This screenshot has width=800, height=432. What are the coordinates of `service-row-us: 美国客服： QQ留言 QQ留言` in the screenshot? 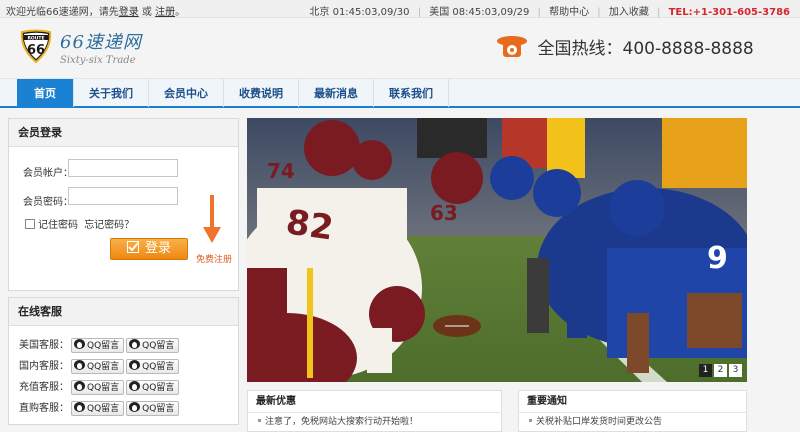 It's located at (99, 344).